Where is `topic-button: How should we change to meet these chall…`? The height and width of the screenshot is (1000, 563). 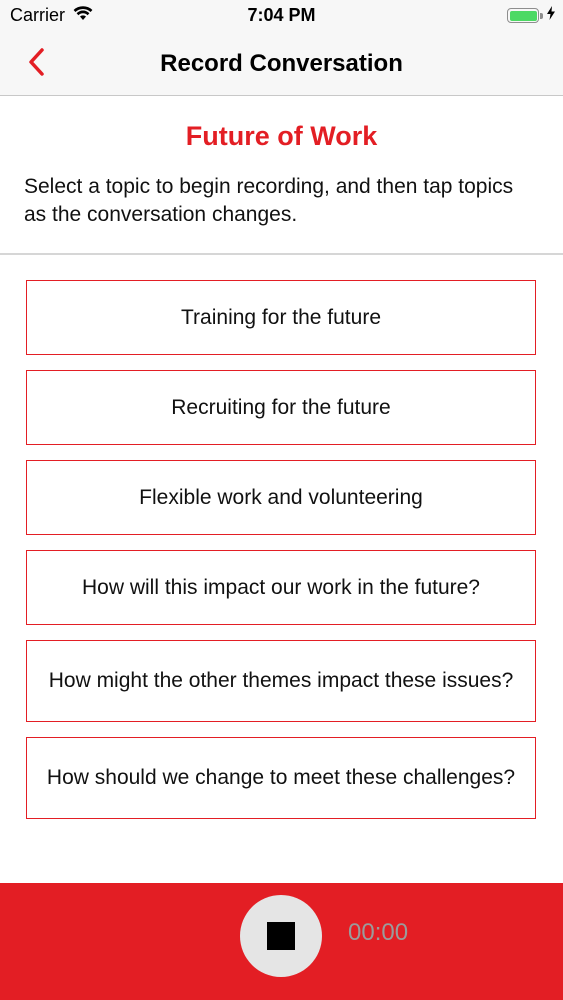 topic-button: How should we change to meet these chall… is located at coordinates (281, 778).